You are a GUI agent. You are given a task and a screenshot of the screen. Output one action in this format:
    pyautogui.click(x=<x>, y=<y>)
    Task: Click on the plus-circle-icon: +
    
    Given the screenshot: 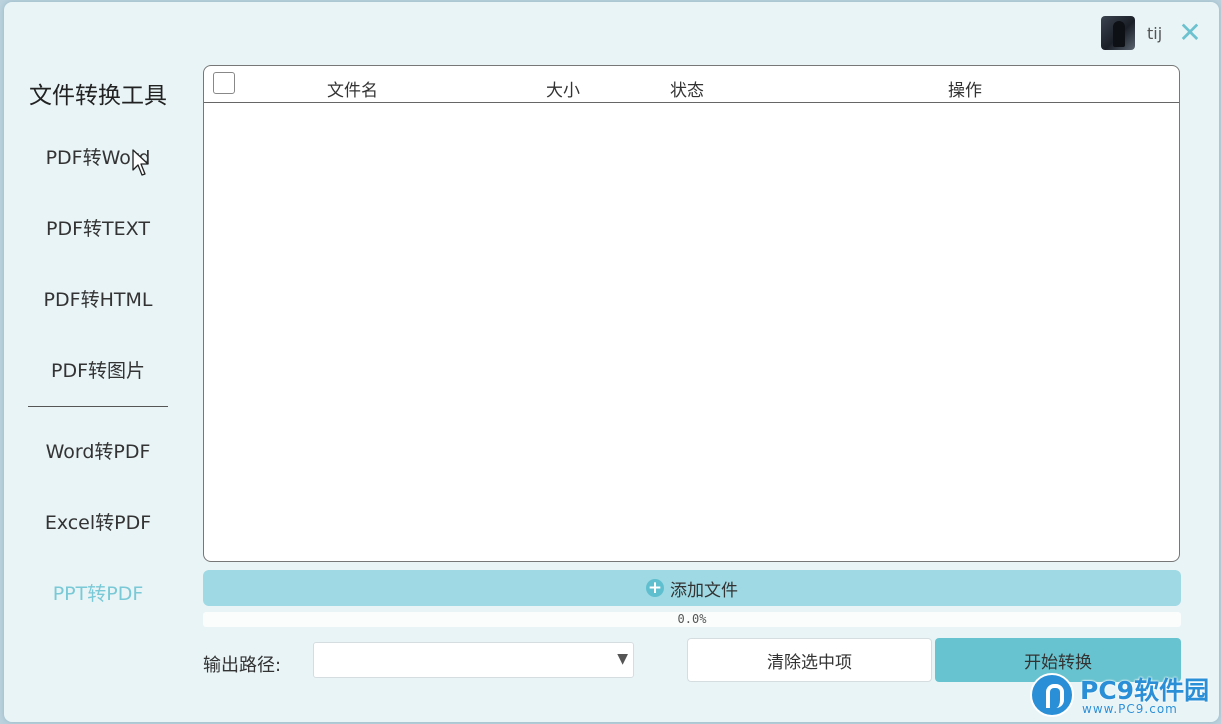 What is the action you would take?
    pyautogui.click(x=655, y=588)
    